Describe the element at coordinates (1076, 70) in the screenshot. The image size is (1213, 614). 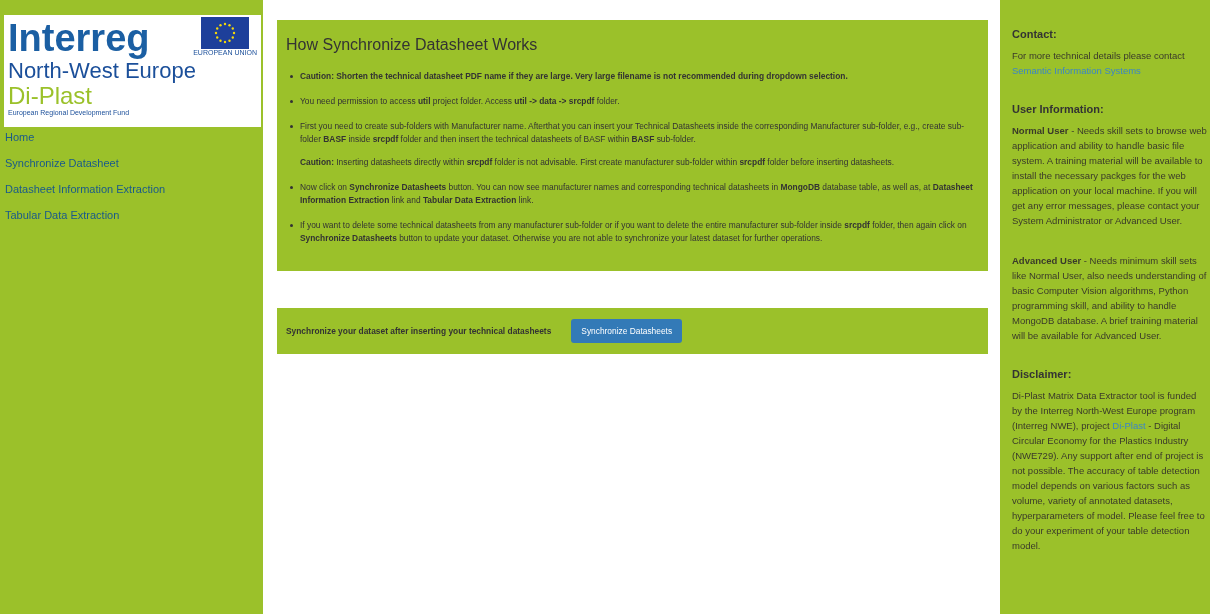
I see `link: Semantic Information Systems` at that location.